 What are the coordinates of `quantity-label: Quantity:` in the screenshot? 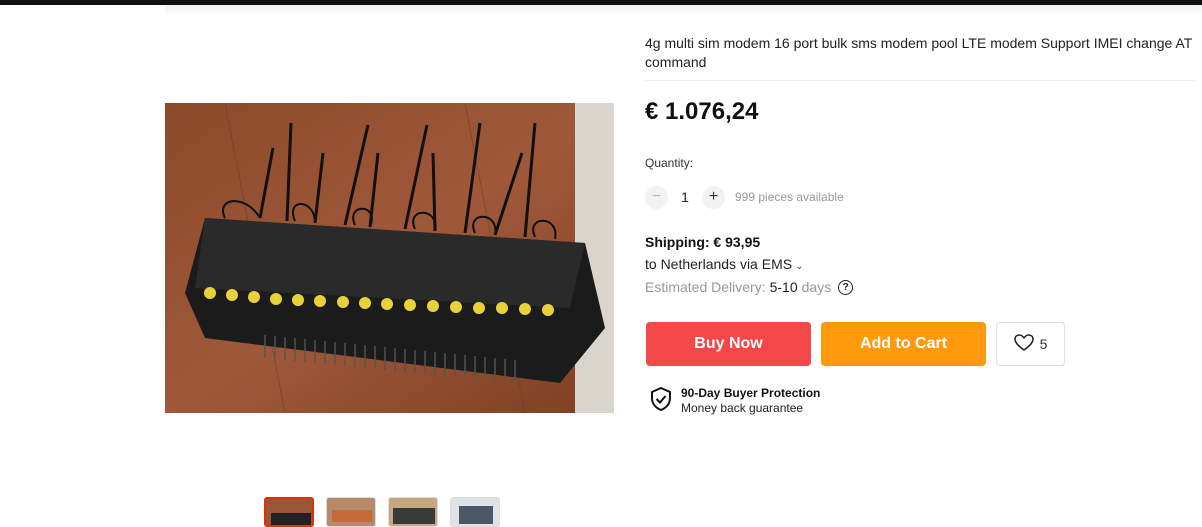 It's located at (669, 163).